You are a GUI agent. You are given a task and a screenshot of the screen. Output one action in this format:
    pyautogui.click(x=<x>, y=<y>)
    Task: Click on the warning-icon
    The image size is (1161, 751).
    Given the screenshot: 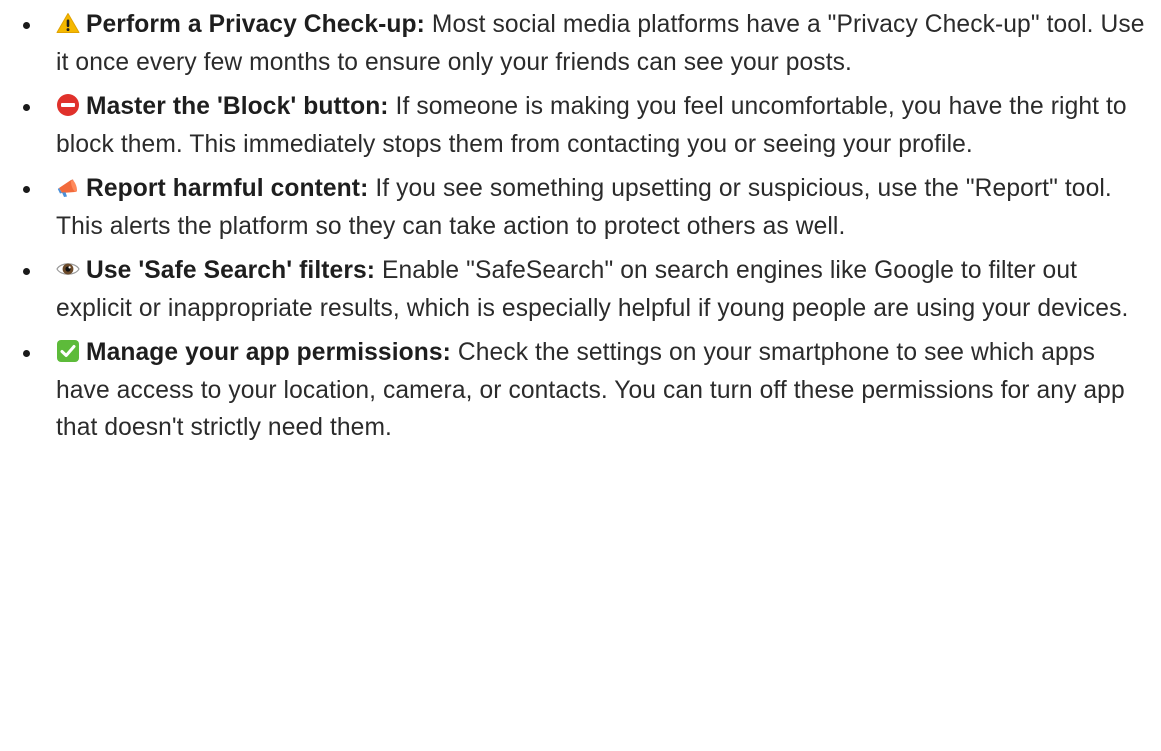 What is the action you would take?
    pyautogui.click(x=68, y=23)
    